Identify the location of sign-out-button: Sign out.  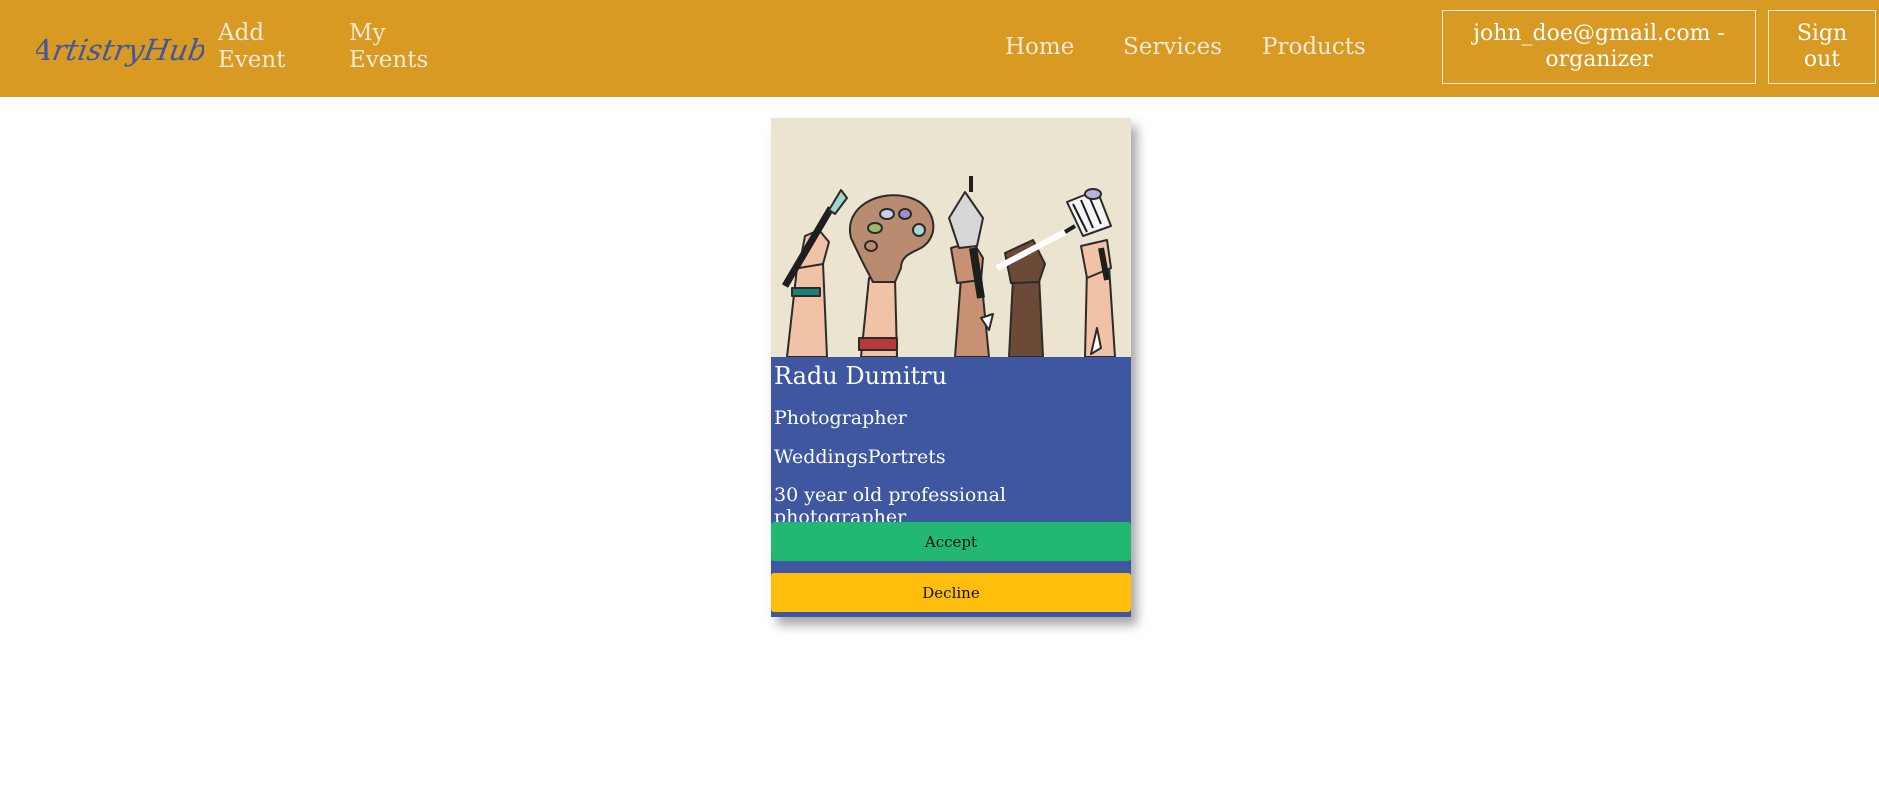
(1822, 47).